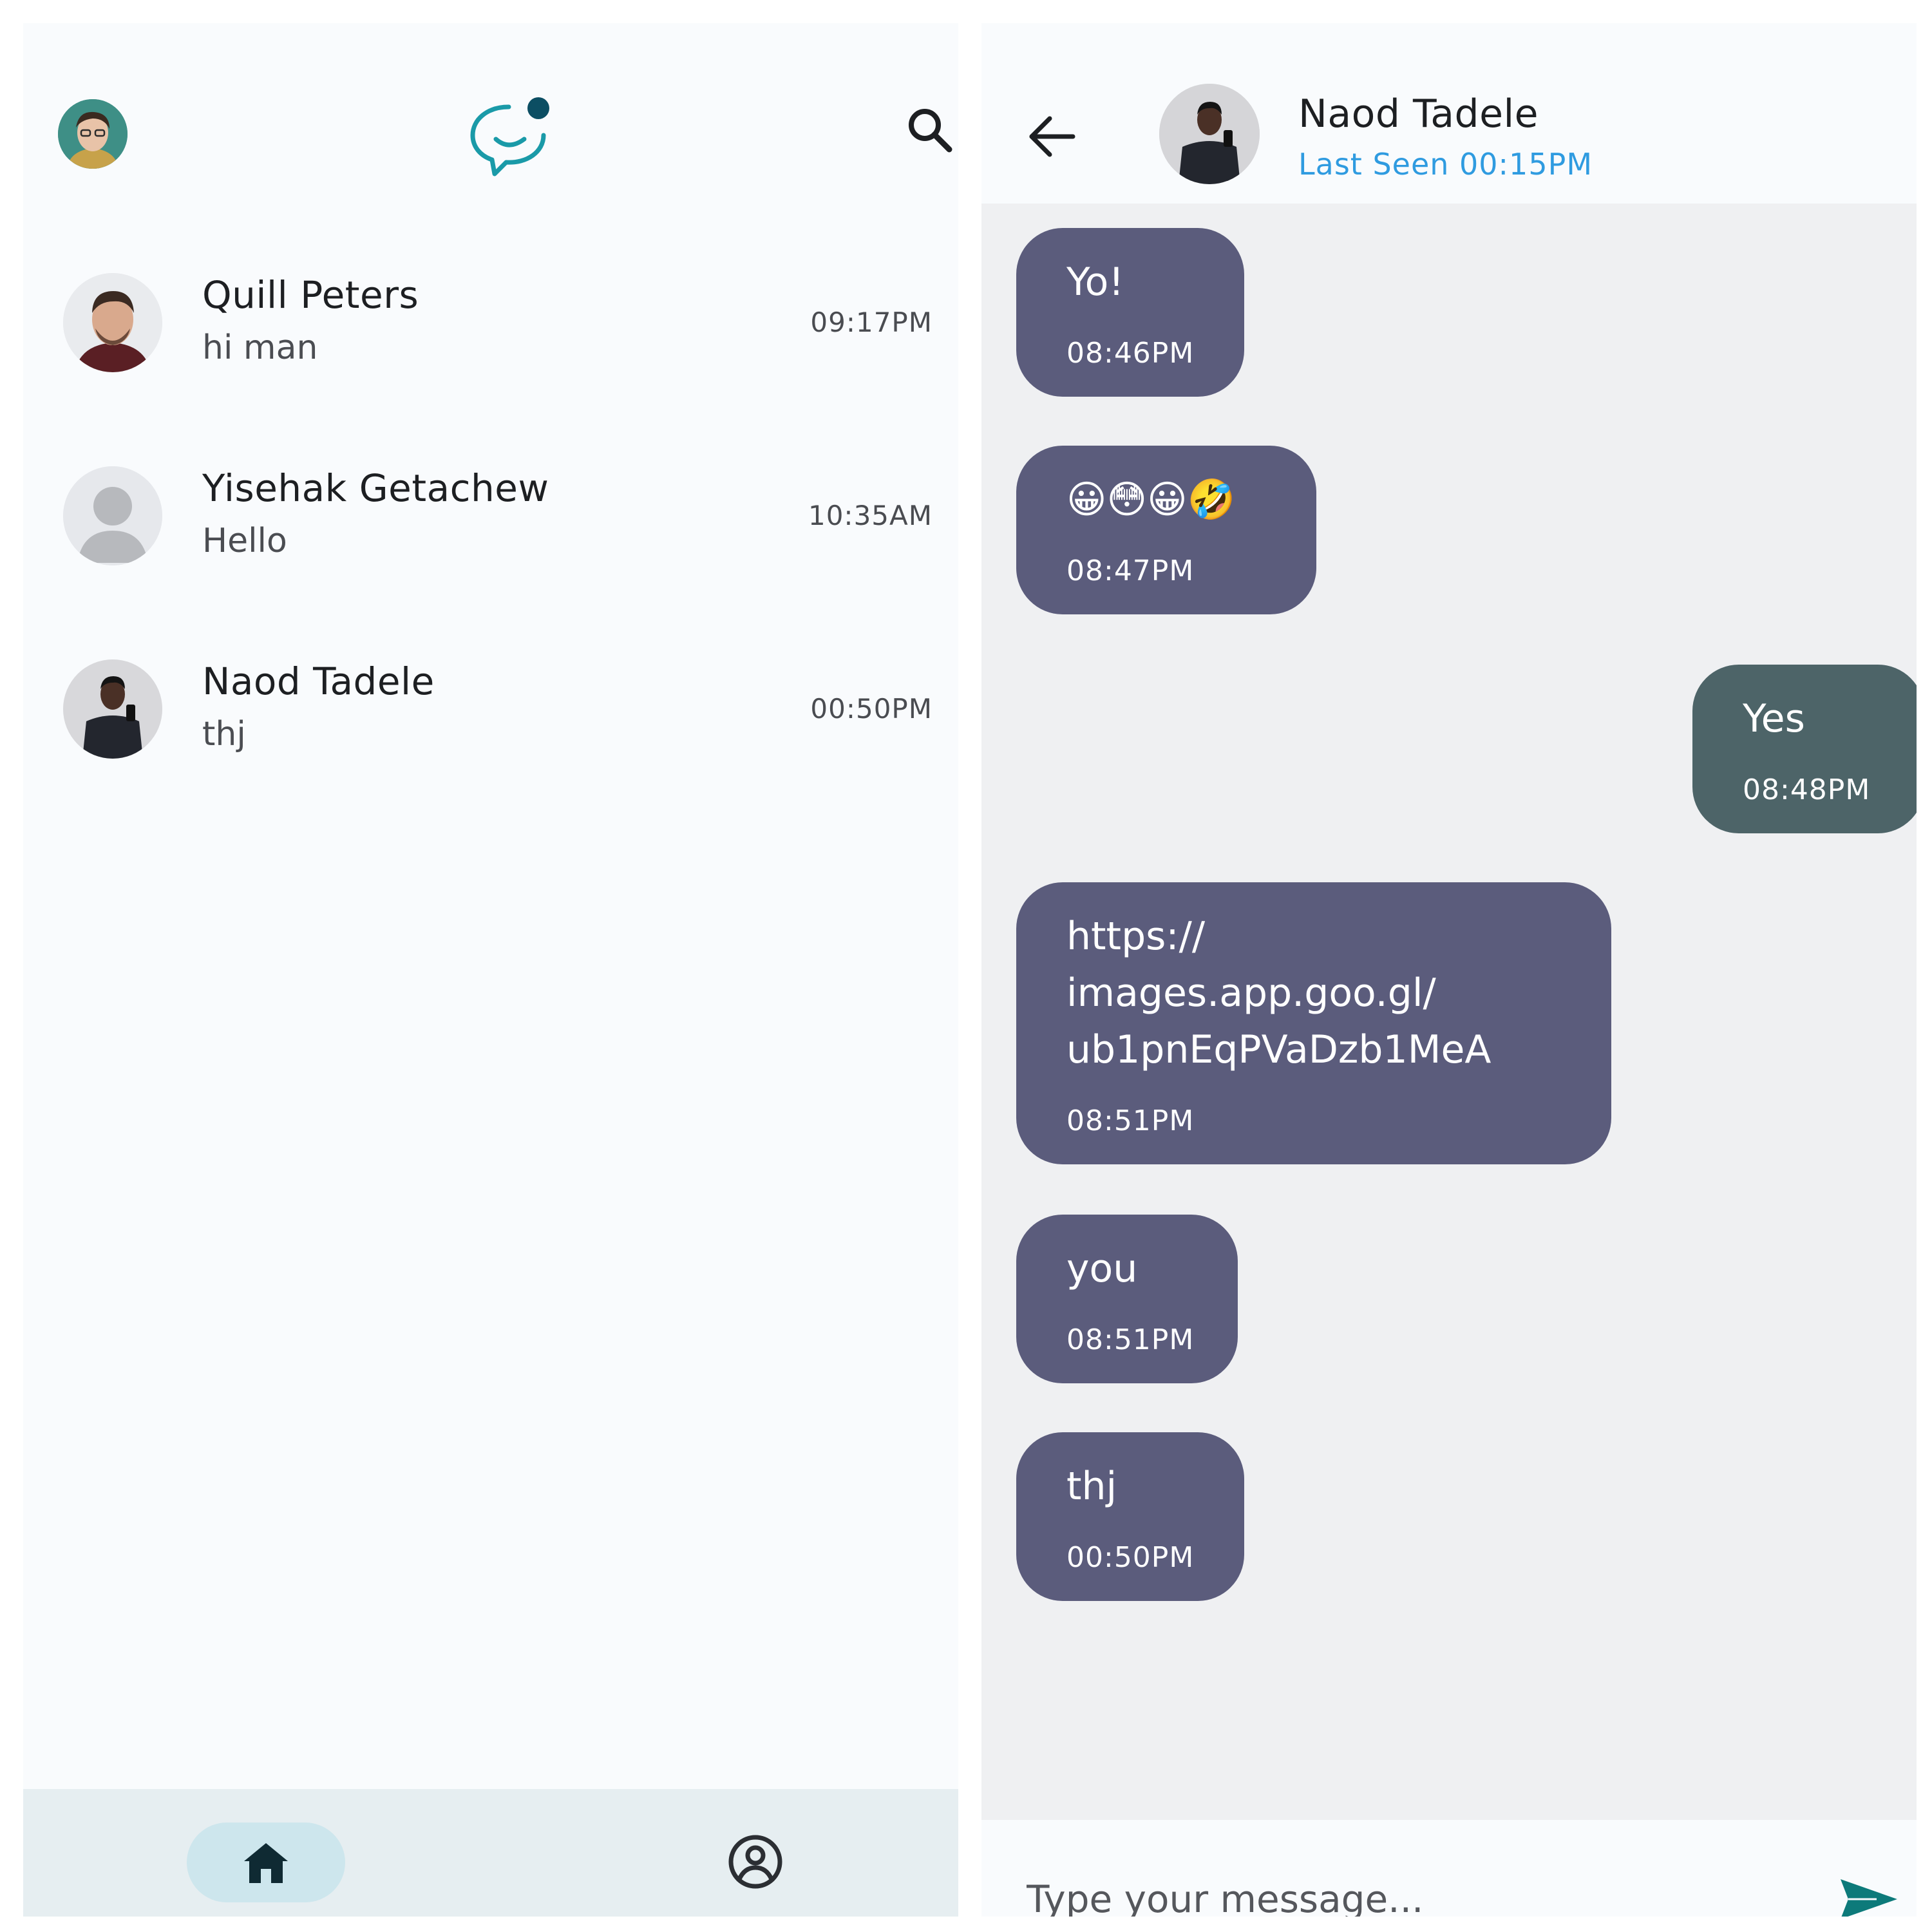  Describe the element at coordinates (1051, 136) in the screenshot. I see `back-arrow-icon` at that location.